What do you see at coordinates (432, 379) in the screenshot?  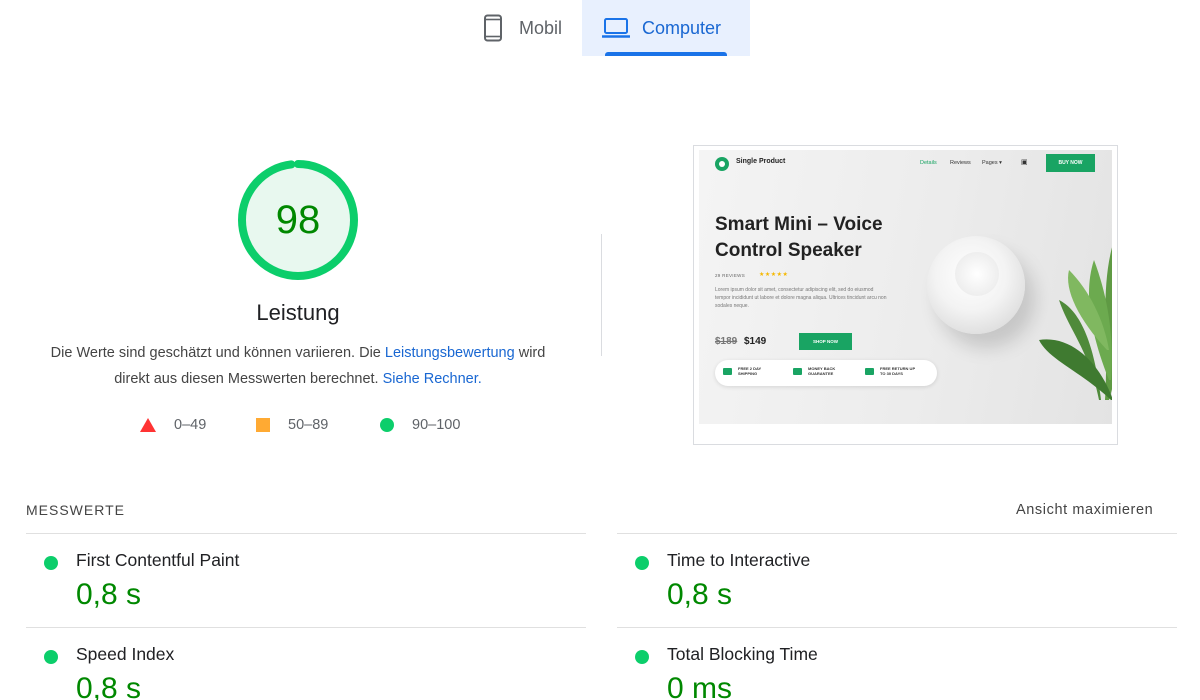 I see `calculator-link: Siehe Rechner.` at bounding box center [432, 379].